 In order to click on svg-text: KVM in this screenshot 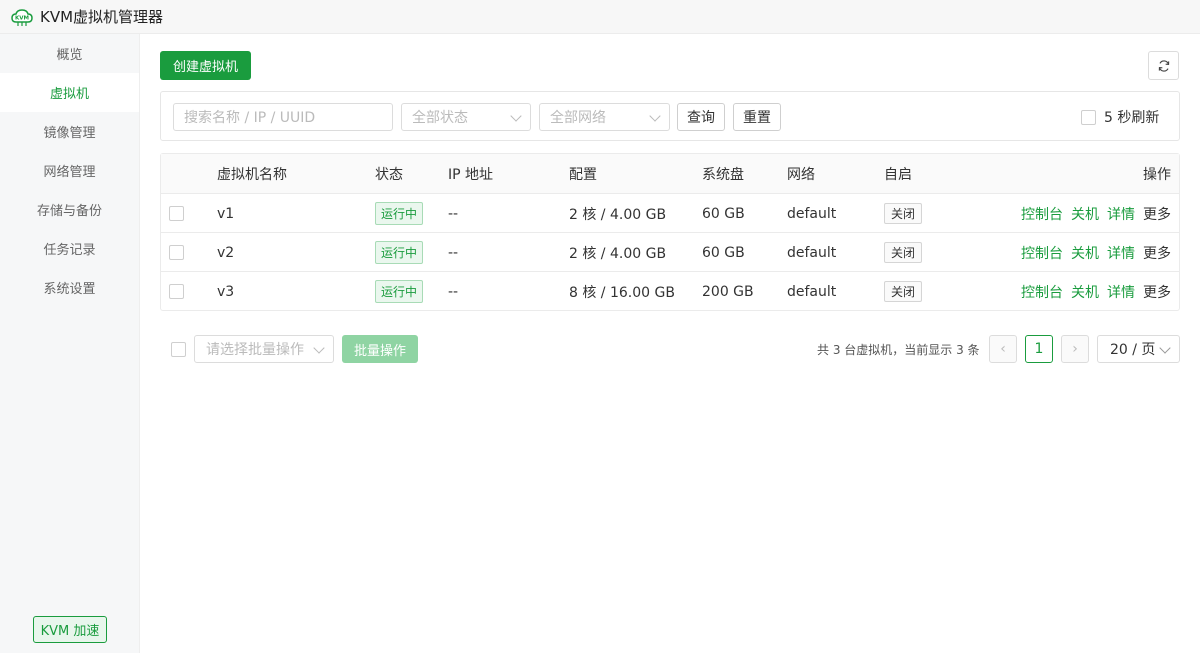, I will do `click(22, 18)`.